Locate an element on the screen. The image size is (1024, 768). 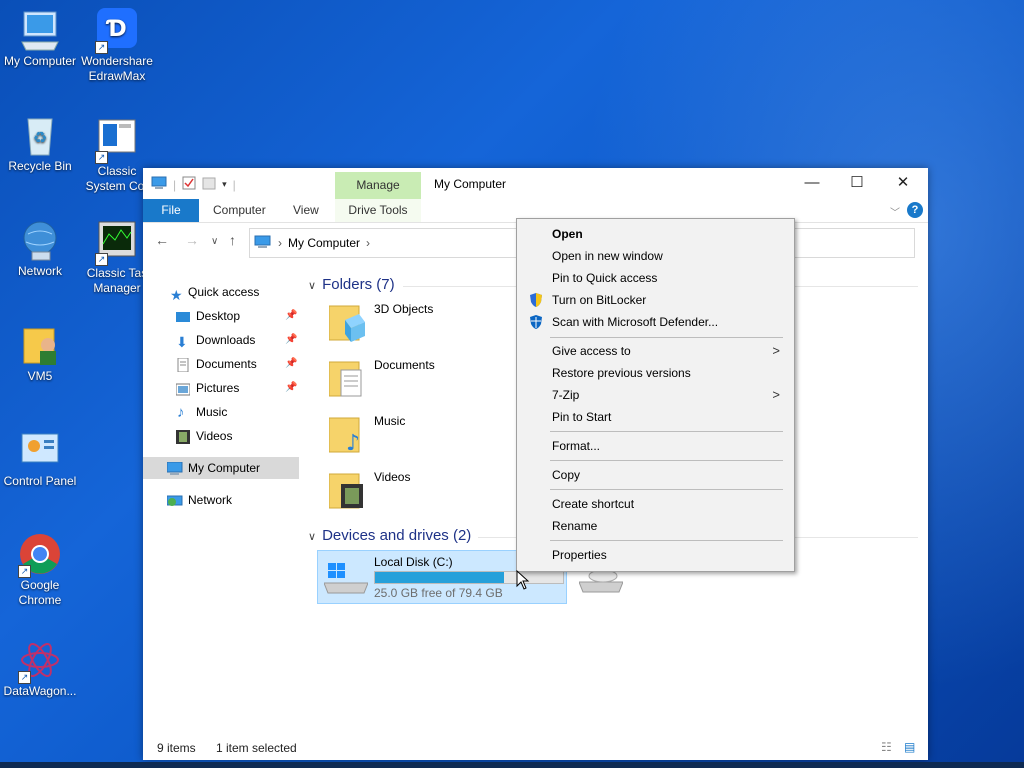
nav-item-quick-access: ★ Quick access is located at coordinates (221, 292).